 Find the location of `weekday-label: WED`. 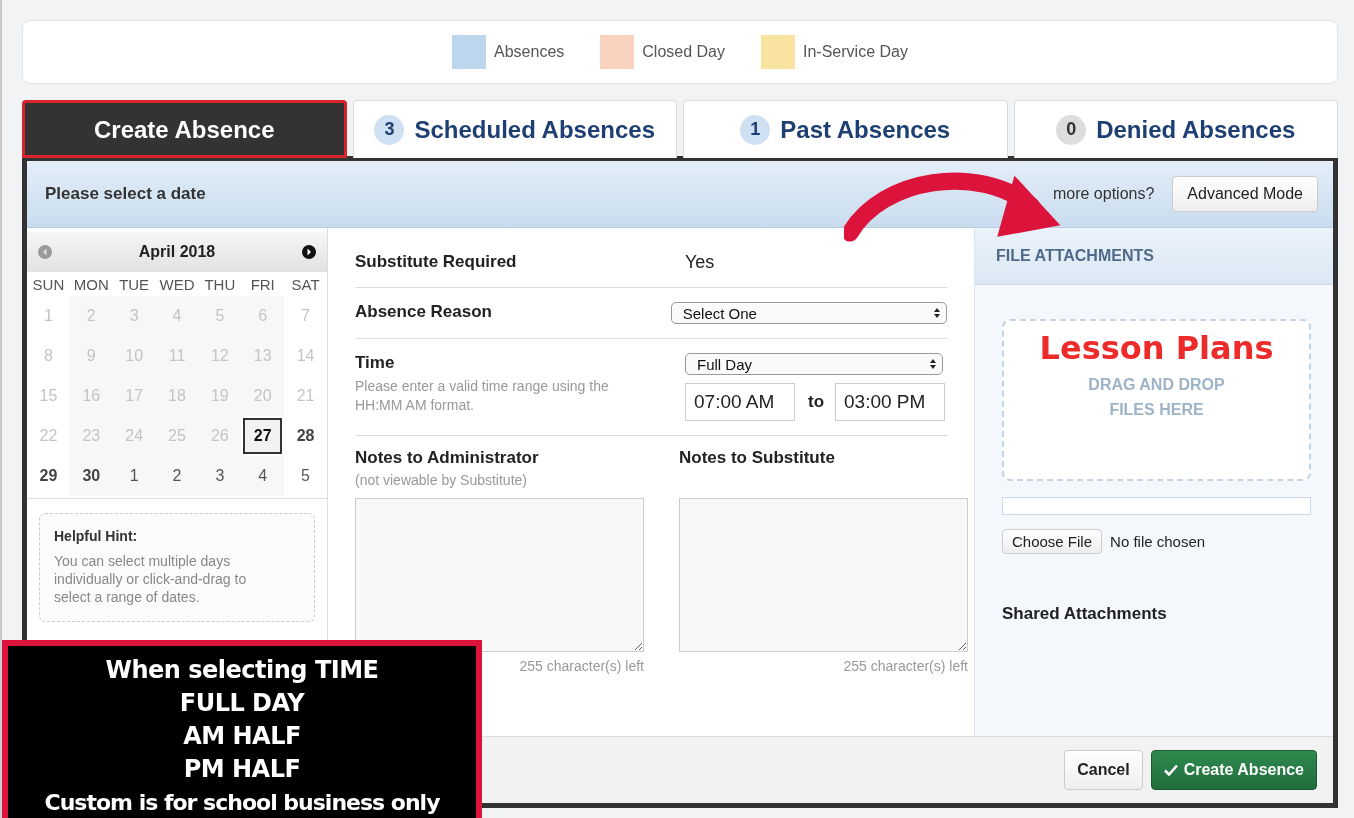

weekday-label: WED is located at coordinates (177, 284).